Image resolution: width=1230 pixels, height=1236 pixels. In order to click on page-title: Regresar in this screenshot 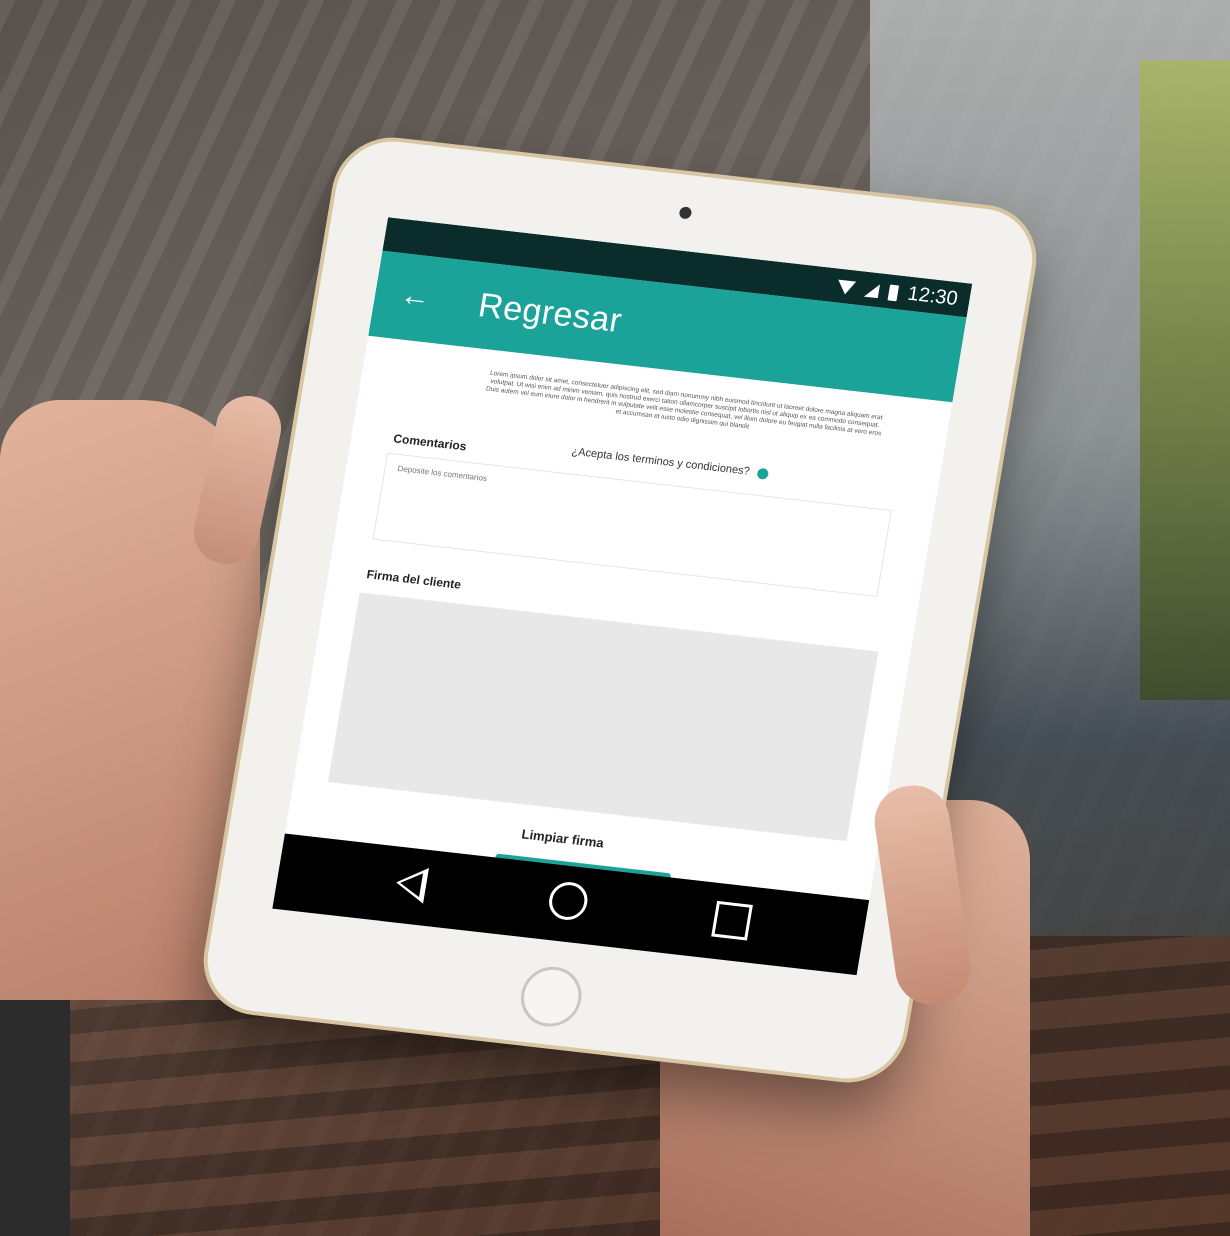, I will do `click(550, 313)`.